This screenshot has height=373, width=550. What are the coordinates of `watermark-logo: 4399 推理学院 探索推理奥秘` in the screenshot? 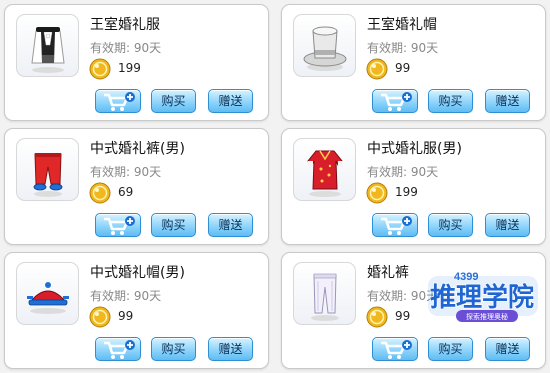 It's located at (483, 296).